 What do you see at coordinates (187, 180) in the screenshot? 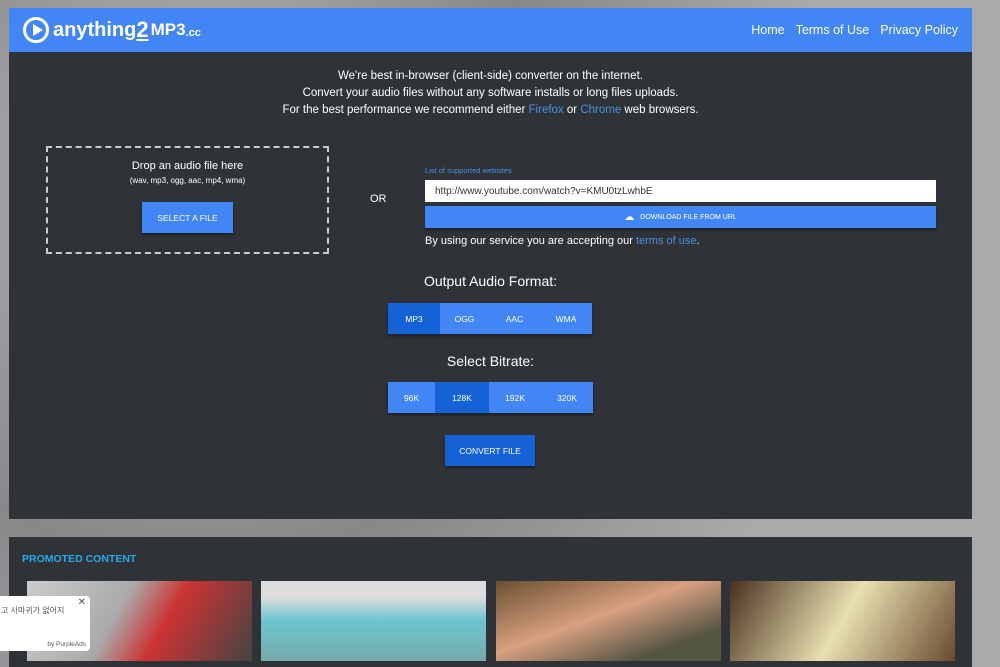
I see `drop-formats: (wav, mp3, ogg, aac, mp4, wma)` at bounding box center [187, 180].